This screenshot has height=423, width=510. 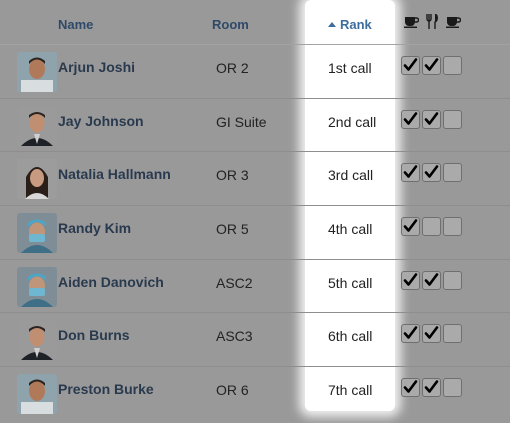 I want to click on rank-header-label: Rank, so click(x=356, y=24).